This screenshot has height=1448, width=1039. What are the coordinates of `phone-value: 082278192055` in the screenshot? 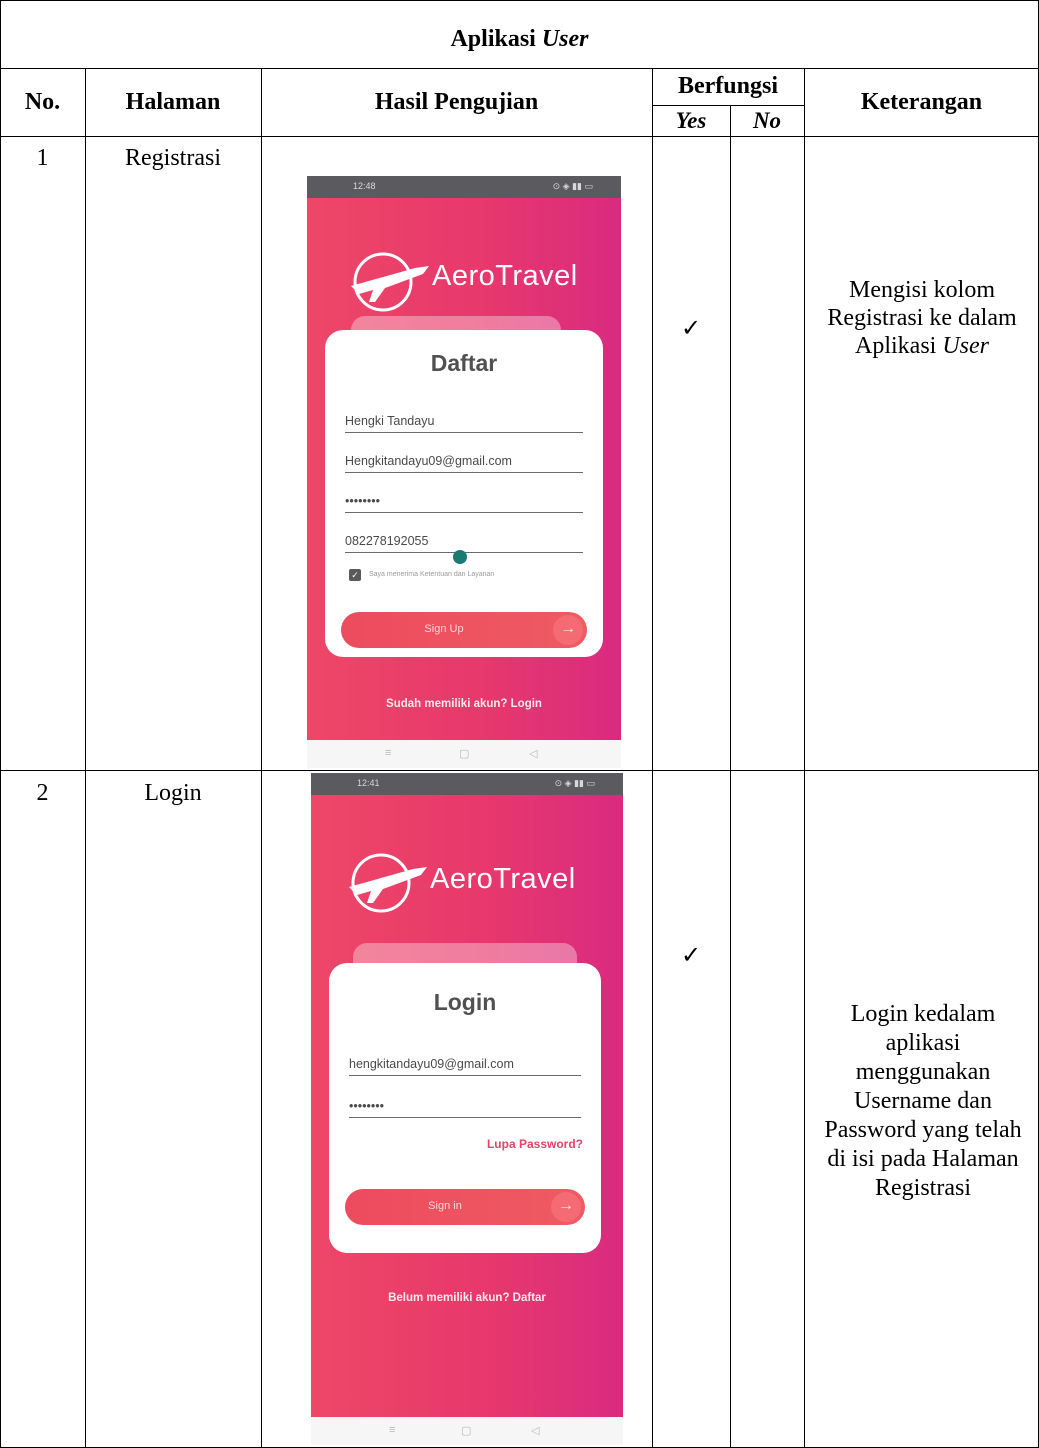 It's located at (387, 541).